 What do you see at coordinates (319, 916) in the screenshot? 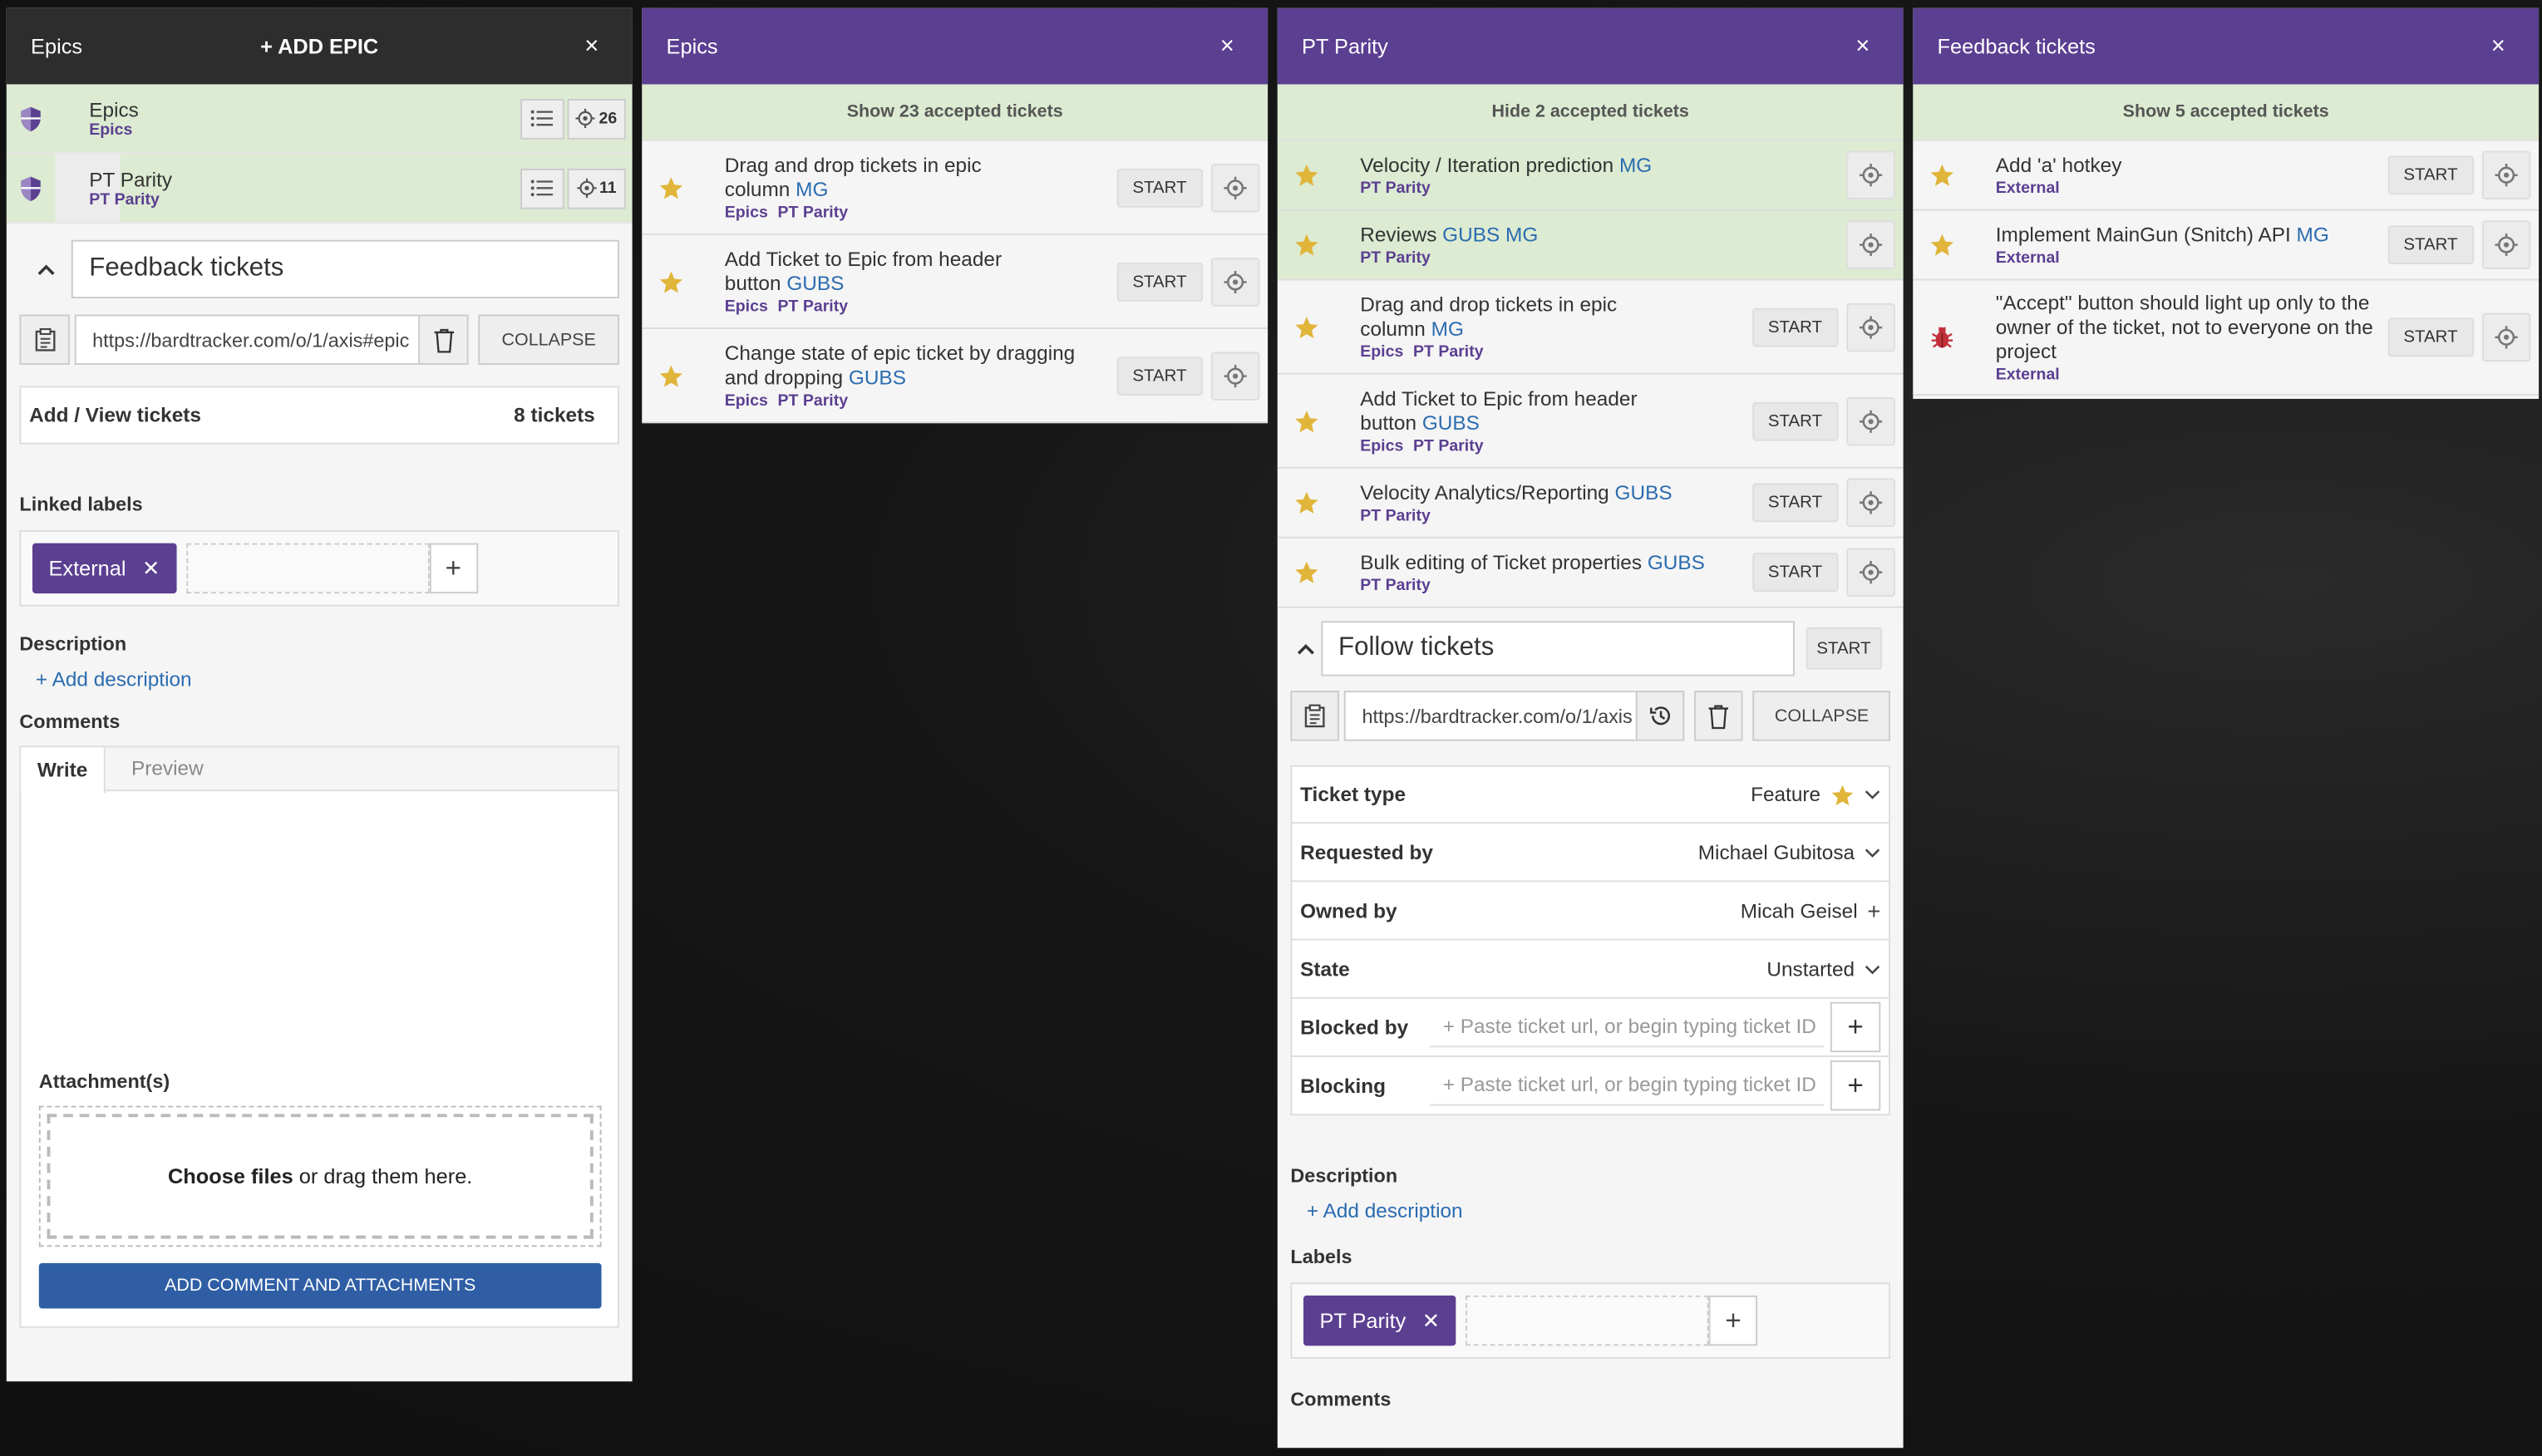
I see `comment-textarea` at bounding box center [319, 916].